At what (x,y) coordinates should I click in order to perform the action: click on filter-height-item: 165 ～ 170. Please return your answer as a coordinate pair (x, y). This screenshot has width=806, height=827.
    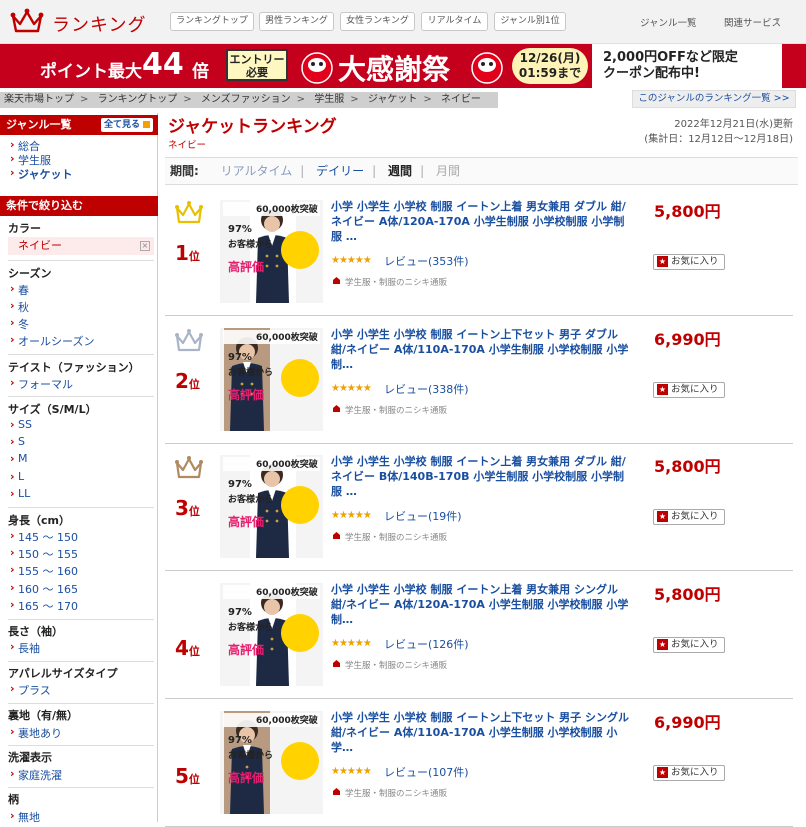
    Looking at the image, I should click on (44, 606).